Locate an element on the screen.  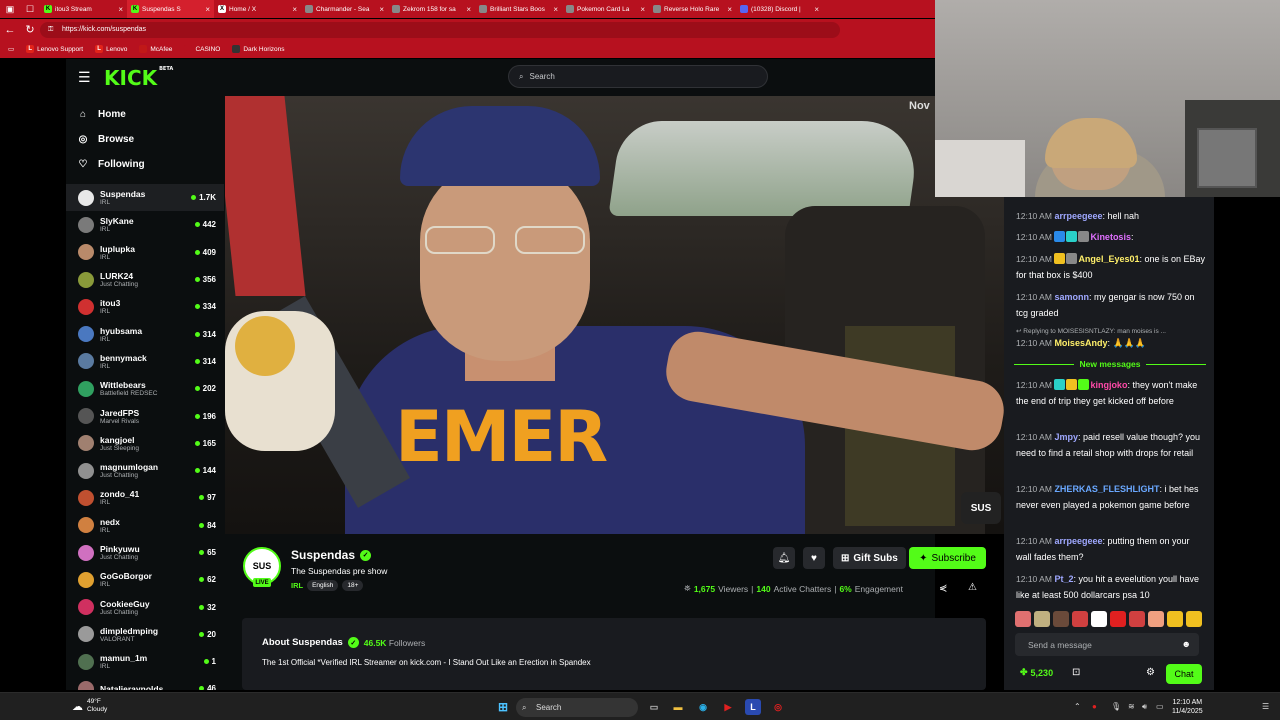
followed-channel: mamun_1m IRL 1 is located at coordinates (145, 661).